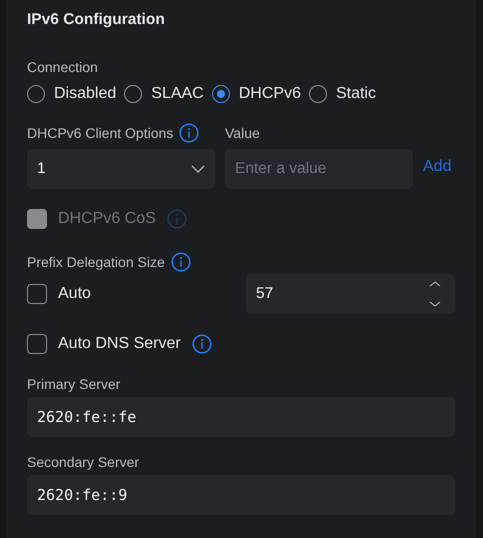 Image resolution: width=483 pixels, height=538 pixels. Describe the element at coordinates (350, 294) in the screenshot. I see `number-field: 57` at that location.